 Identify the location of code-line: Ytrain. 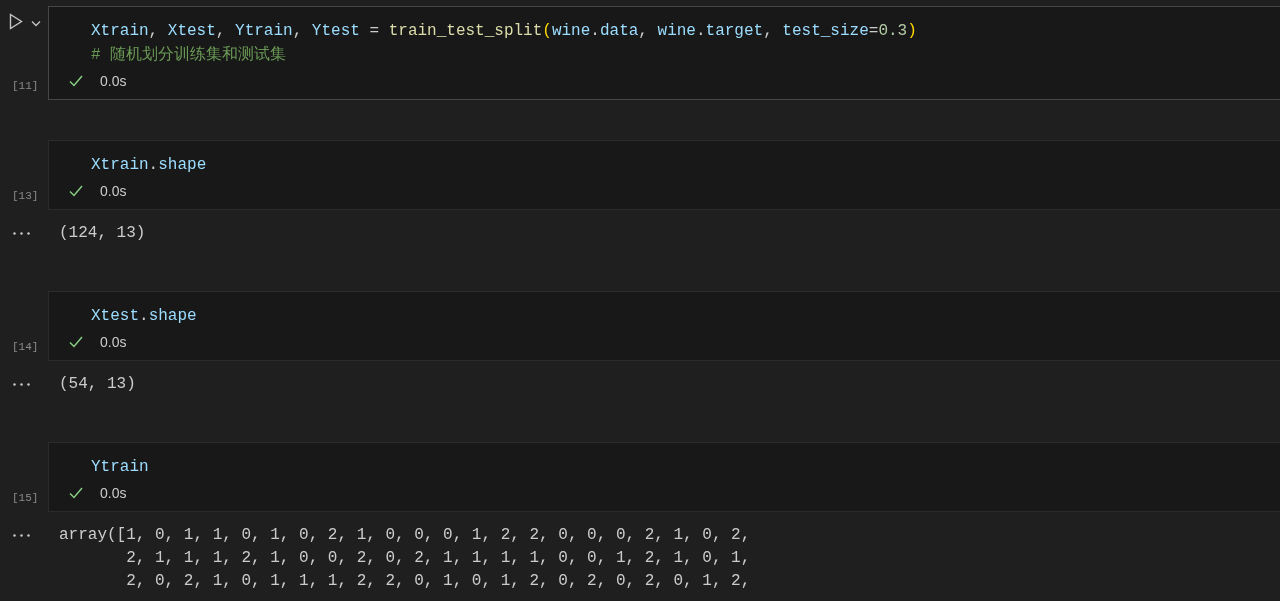
(120, 467).